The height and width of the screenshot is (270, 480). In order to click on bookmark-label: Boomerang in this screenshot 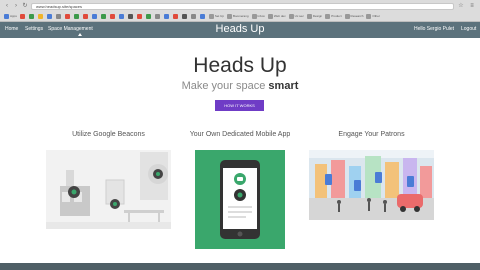, I will do `click(241, 16)`.